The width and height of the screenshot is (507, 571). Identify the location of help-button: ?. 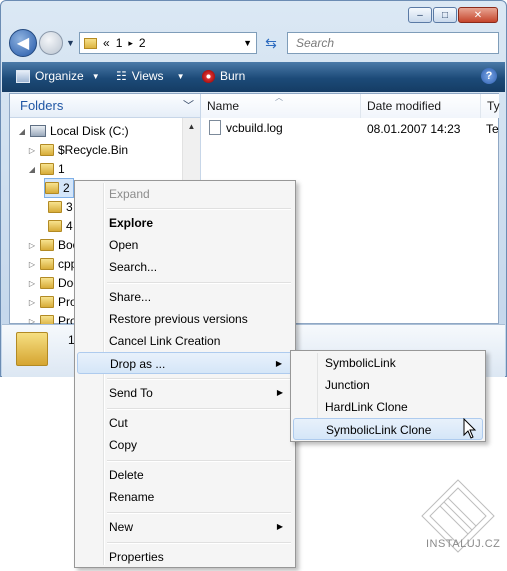
(489, 76).